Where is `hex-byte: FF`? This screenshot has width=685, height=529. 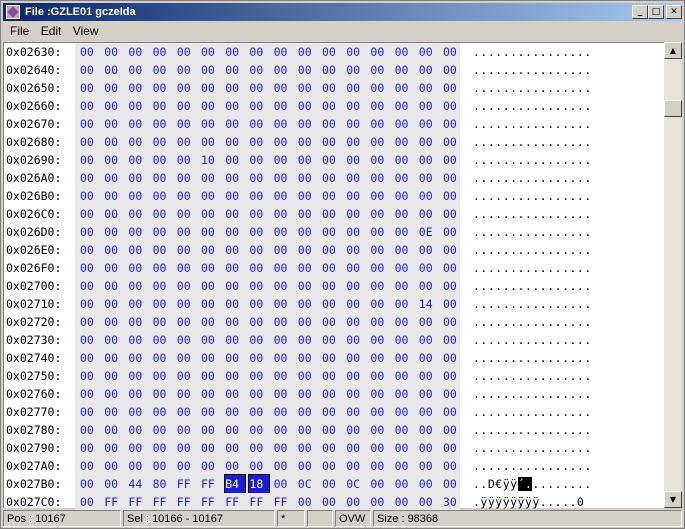 hex-byte: FF is located at coordinates (235, 502).